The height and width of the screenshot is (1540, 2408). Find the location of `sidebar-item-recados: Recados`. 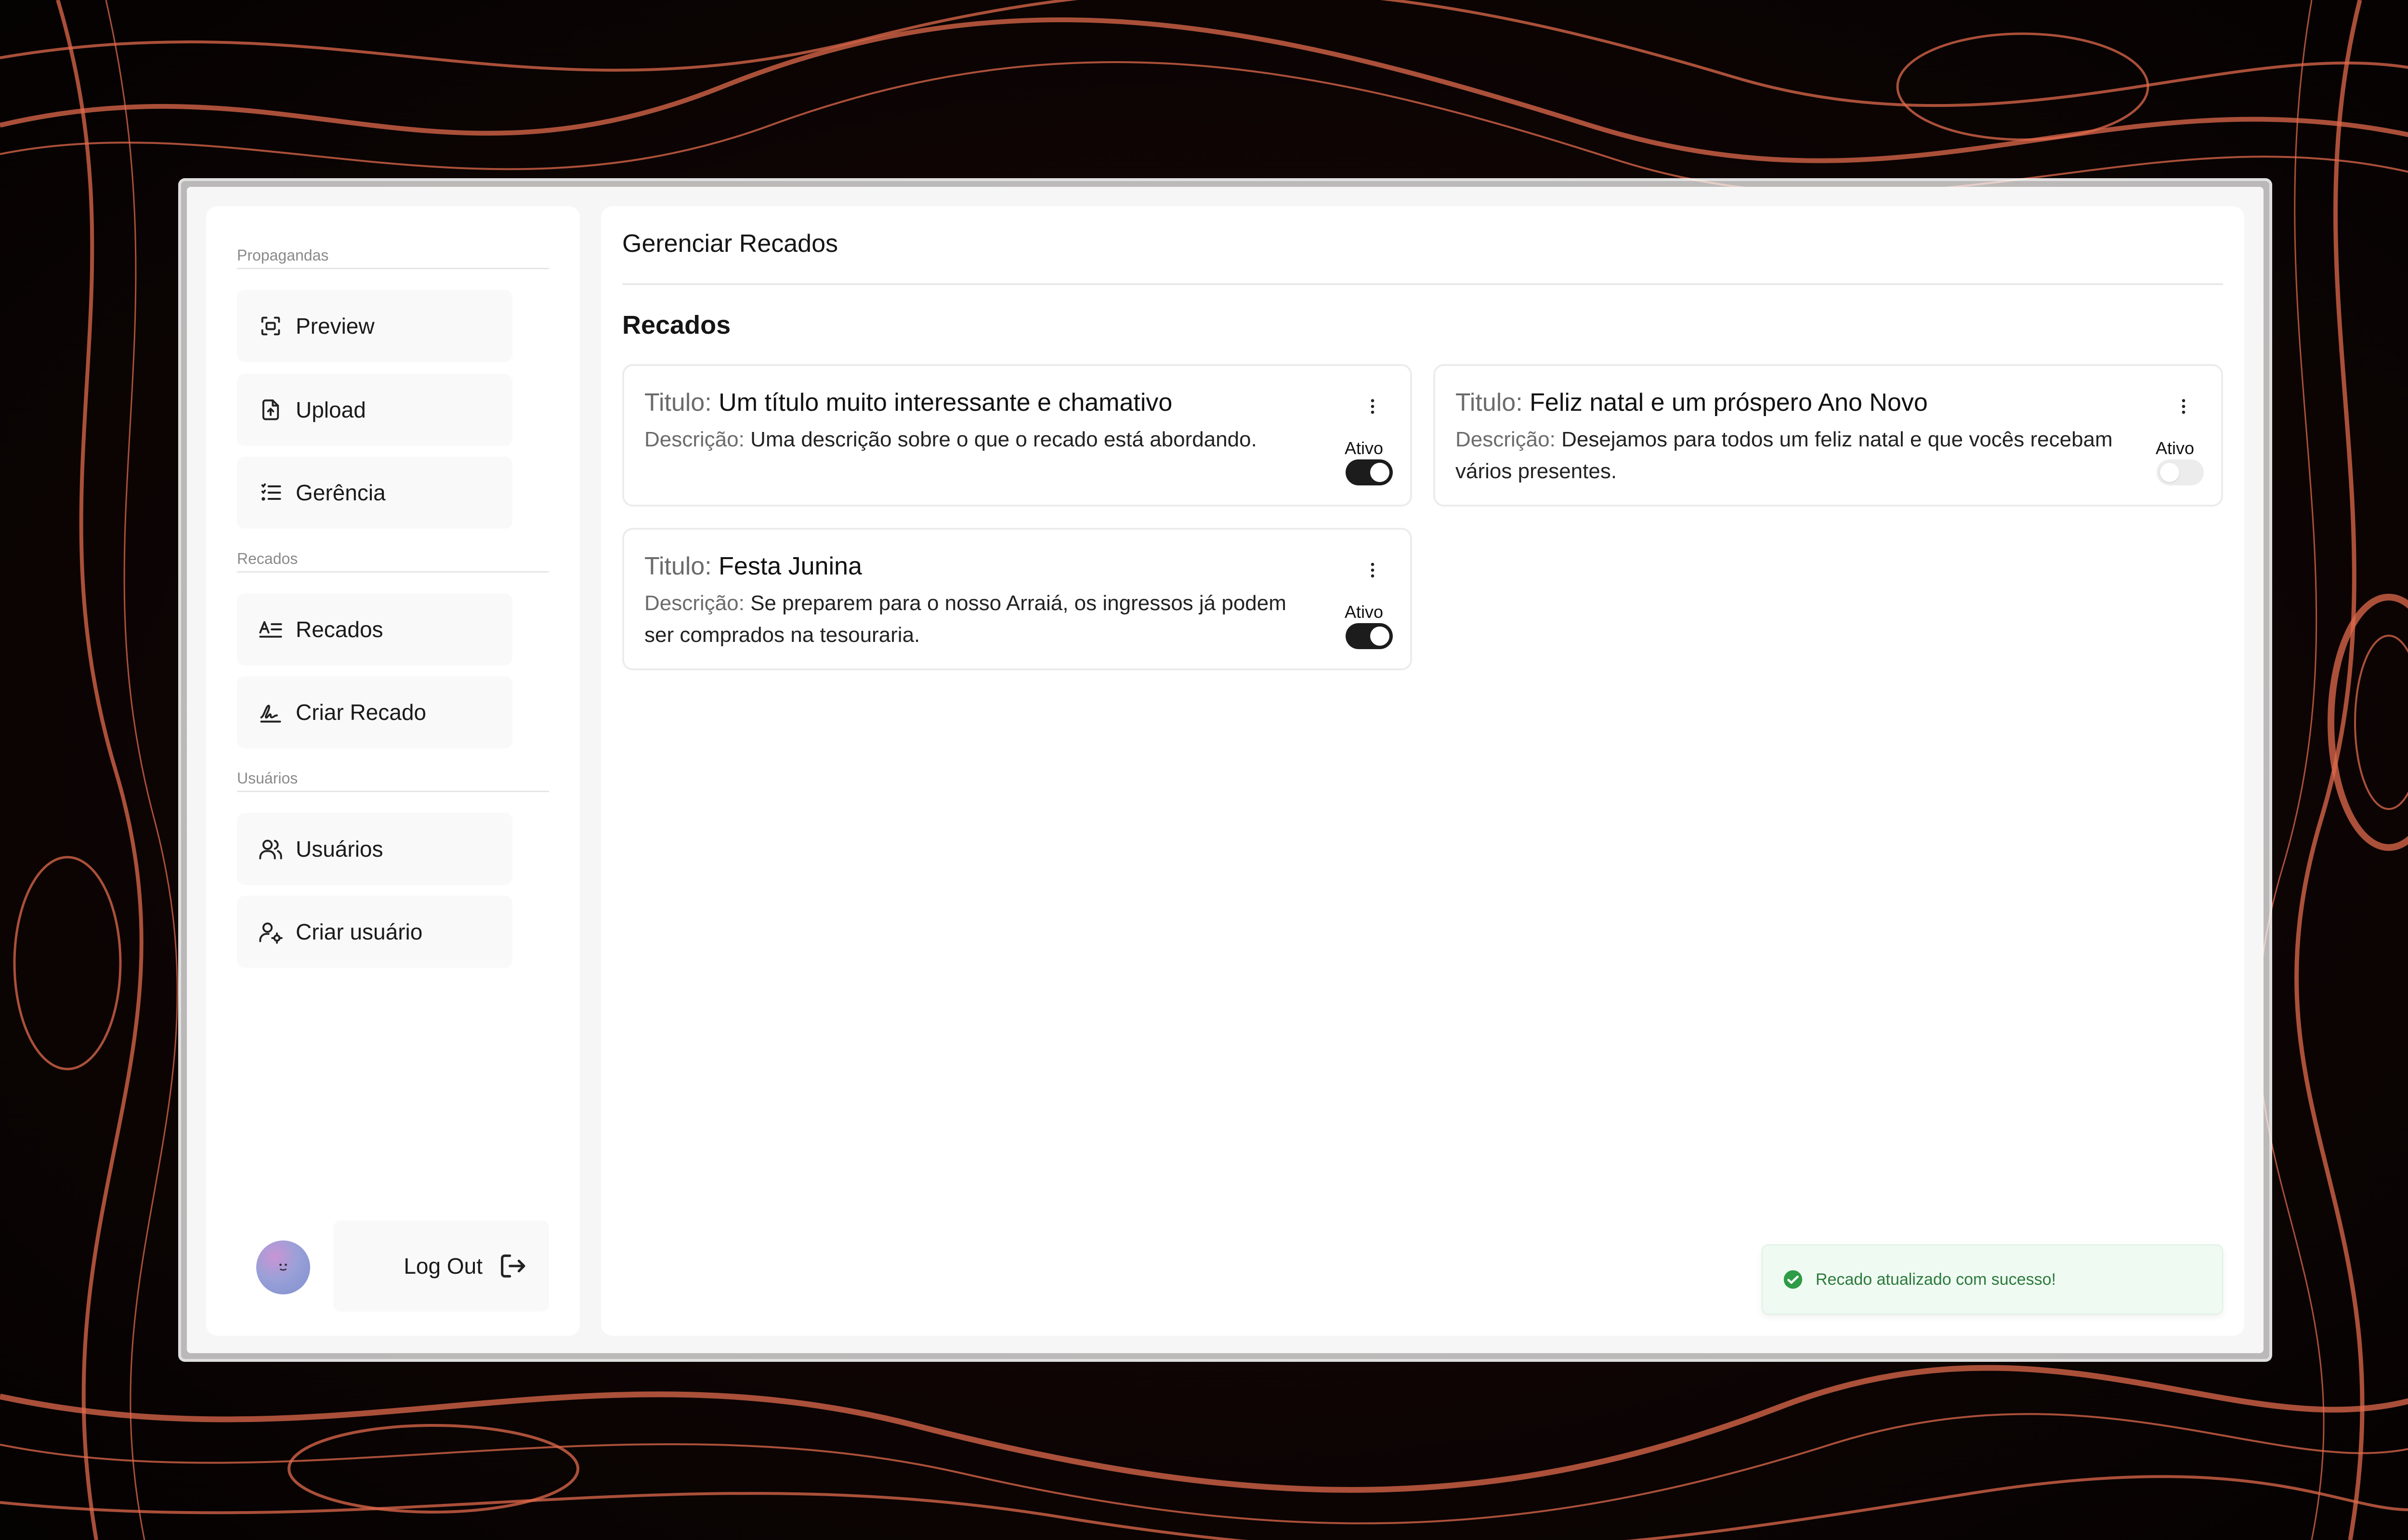

sidebar-item-recados: Recados is located at coordinates (374, 629).